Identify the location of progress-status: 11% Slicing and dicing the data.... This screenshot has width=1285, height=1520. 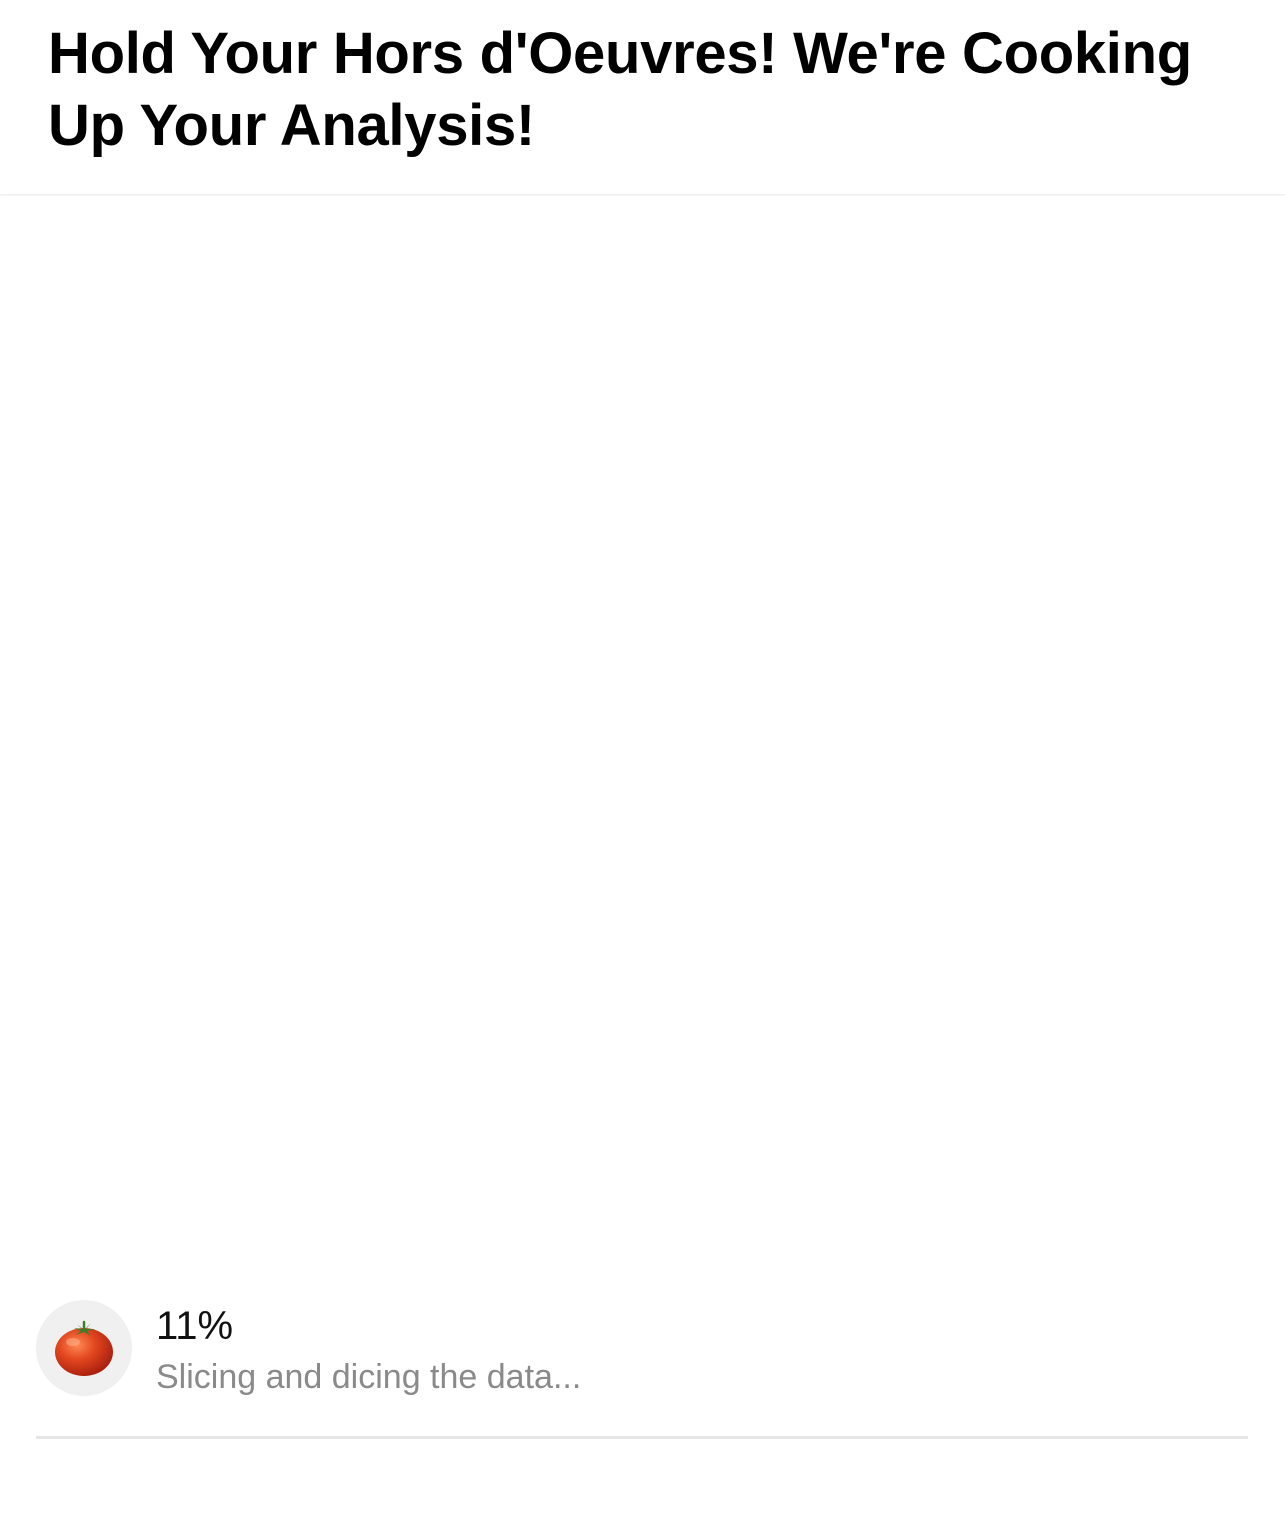
(642, 1355).